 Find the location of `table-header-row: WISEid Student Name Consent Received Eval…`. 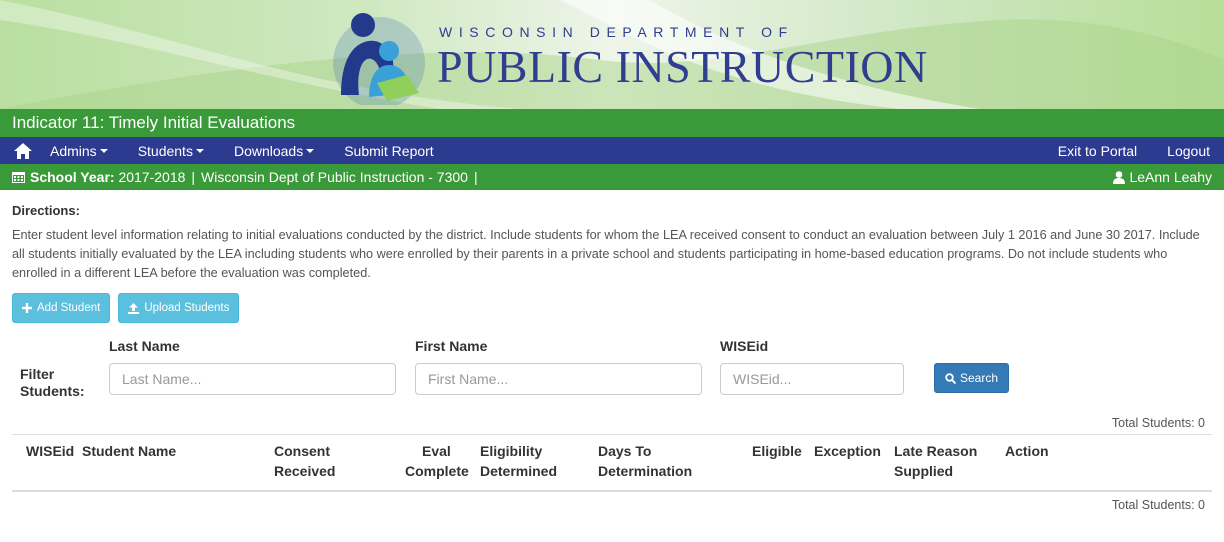

table-header-row: WISEid Student Name Consent Received Eval… is located at coordinates (612, 462).